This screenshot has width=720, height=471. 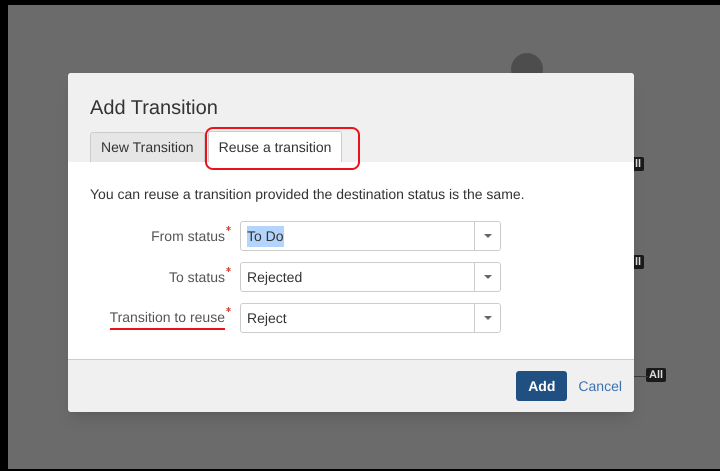 What do you see at coordinates (188, 236) in the screenshot?
I see `field-label: From status` at bounding box center [188, 236].